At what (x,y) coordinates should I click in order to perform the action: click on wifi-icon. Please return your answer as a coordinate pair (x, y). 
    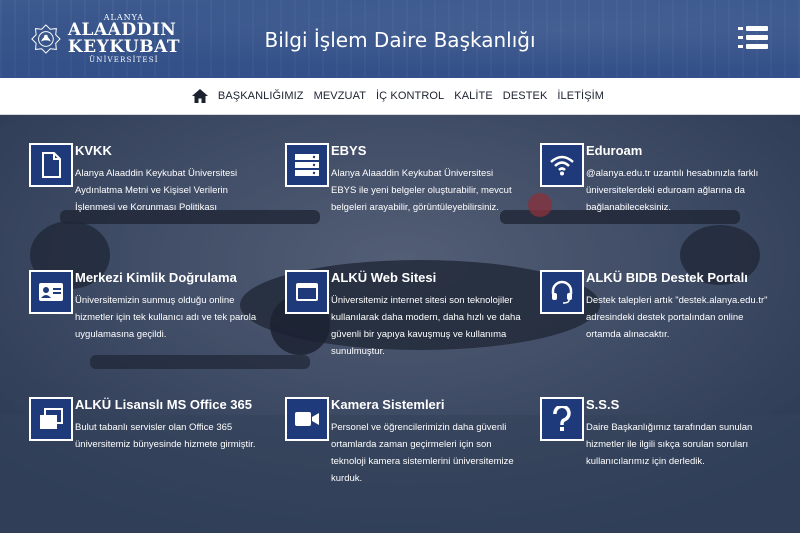
    Looking at the image, I should click on (562, 165).